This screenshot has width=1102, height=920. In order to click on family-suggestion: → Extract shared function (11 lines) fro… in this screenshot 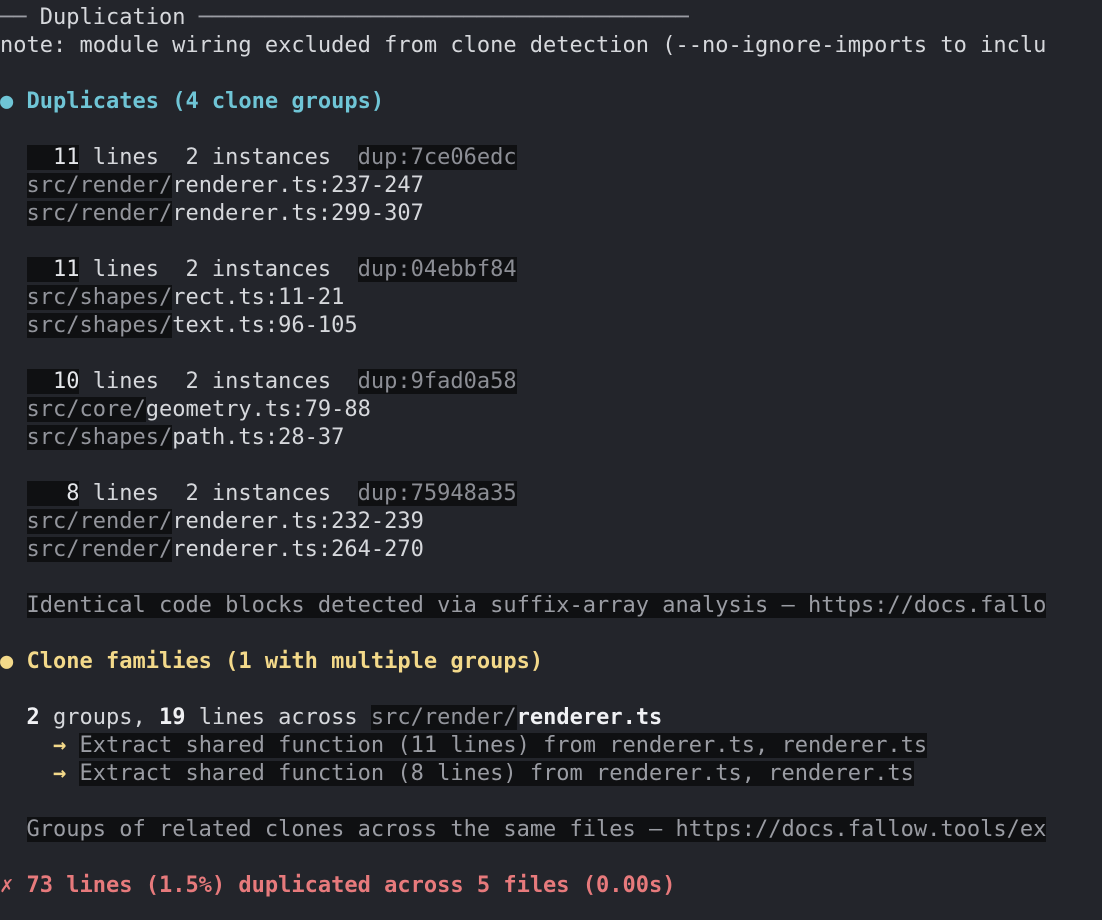, I will do `click(551, 746)`.